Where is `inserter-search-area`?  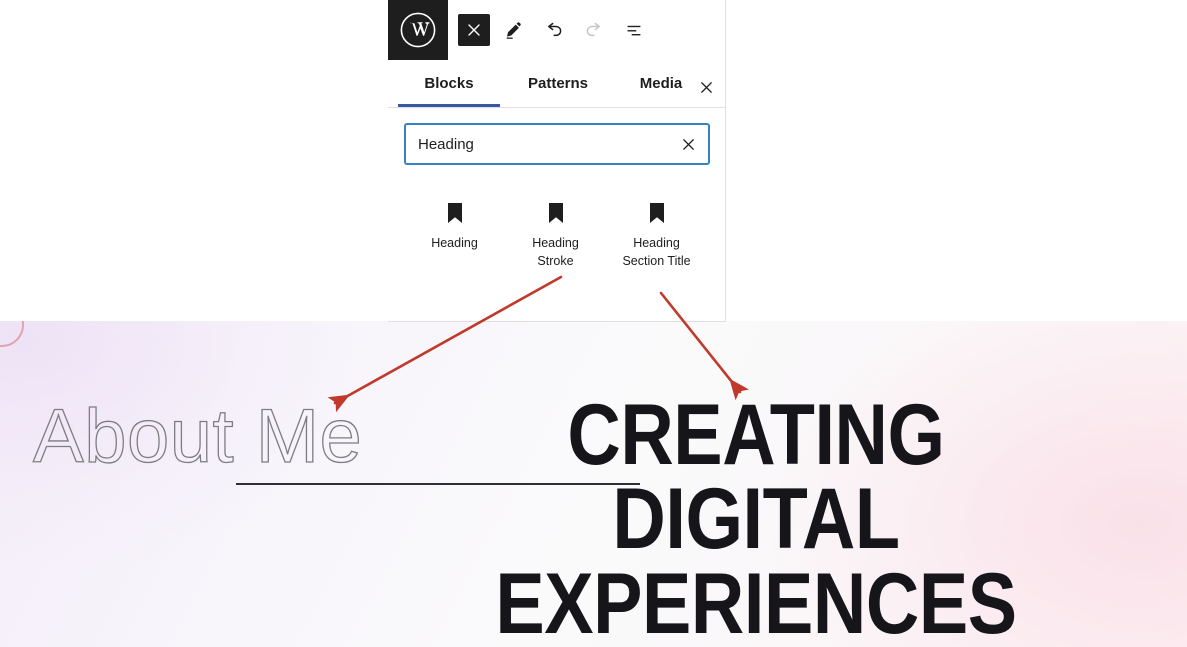 inserter-search-area is located at coordinates (556, 136).